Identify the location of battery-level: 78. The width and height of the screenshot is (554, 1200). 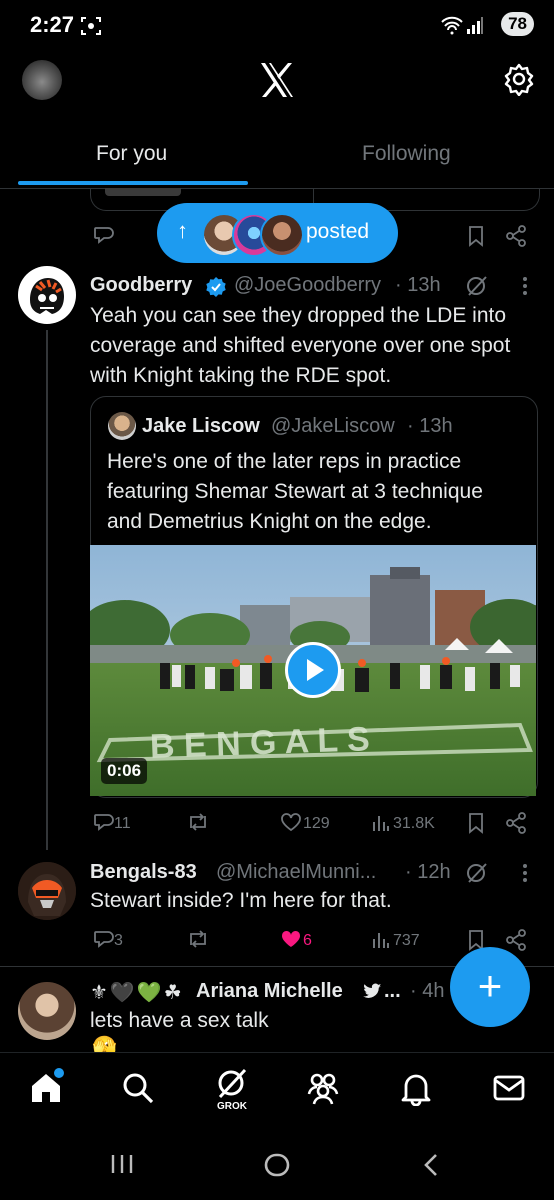
(517, 24).